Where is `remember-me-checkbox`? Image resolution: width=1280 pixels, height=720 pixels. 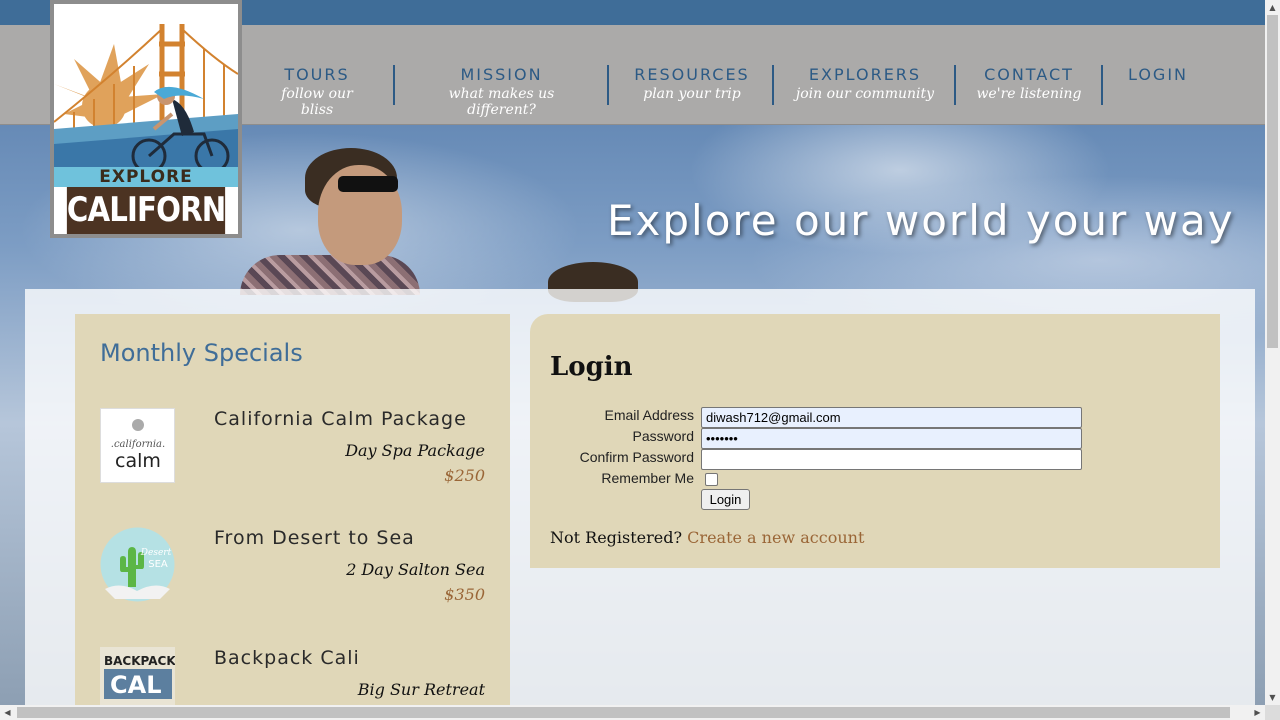
remember-me-checkbox is located at coordinates (711, 479).